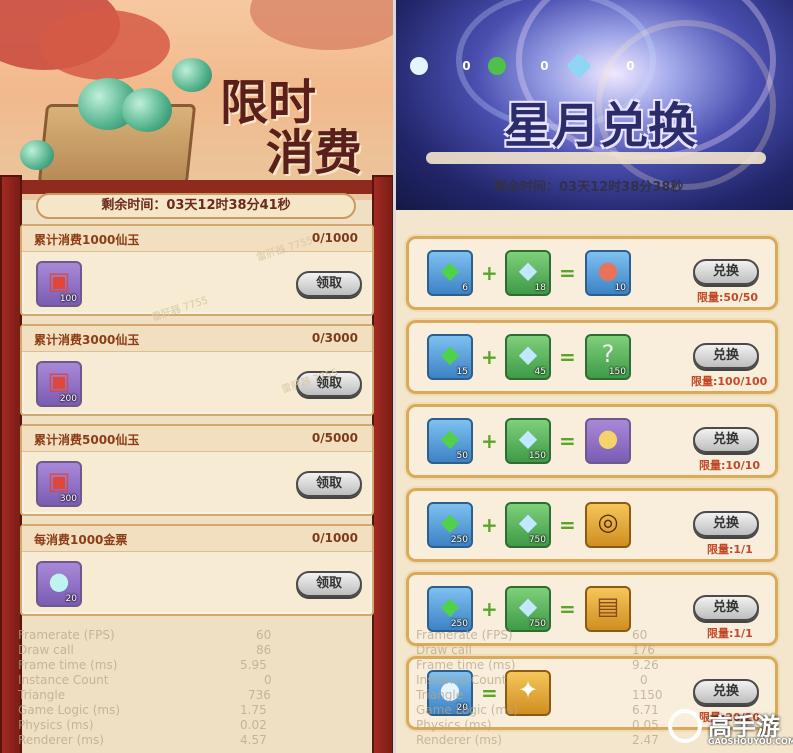  I want to click on exchange-row: ◆ 6 + ◆ 18 = ● 10 兑换 限量:50/50, so click(592, 273).